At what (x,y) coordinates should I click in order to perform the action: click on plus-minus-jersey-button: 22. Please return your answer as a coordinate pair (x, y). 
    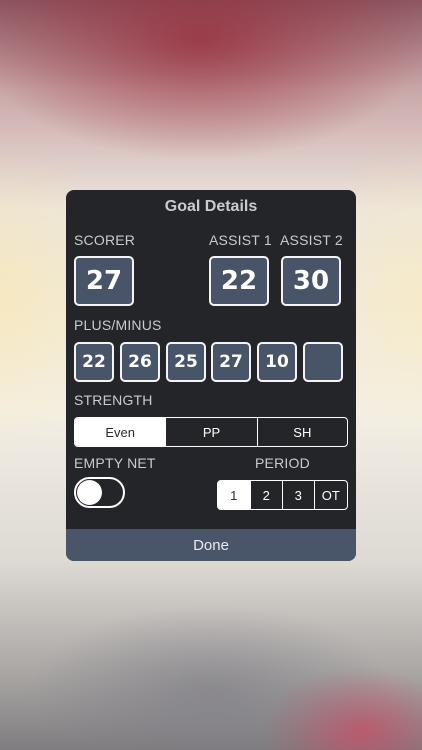
    Looking at the image, I should click on (94, 362).